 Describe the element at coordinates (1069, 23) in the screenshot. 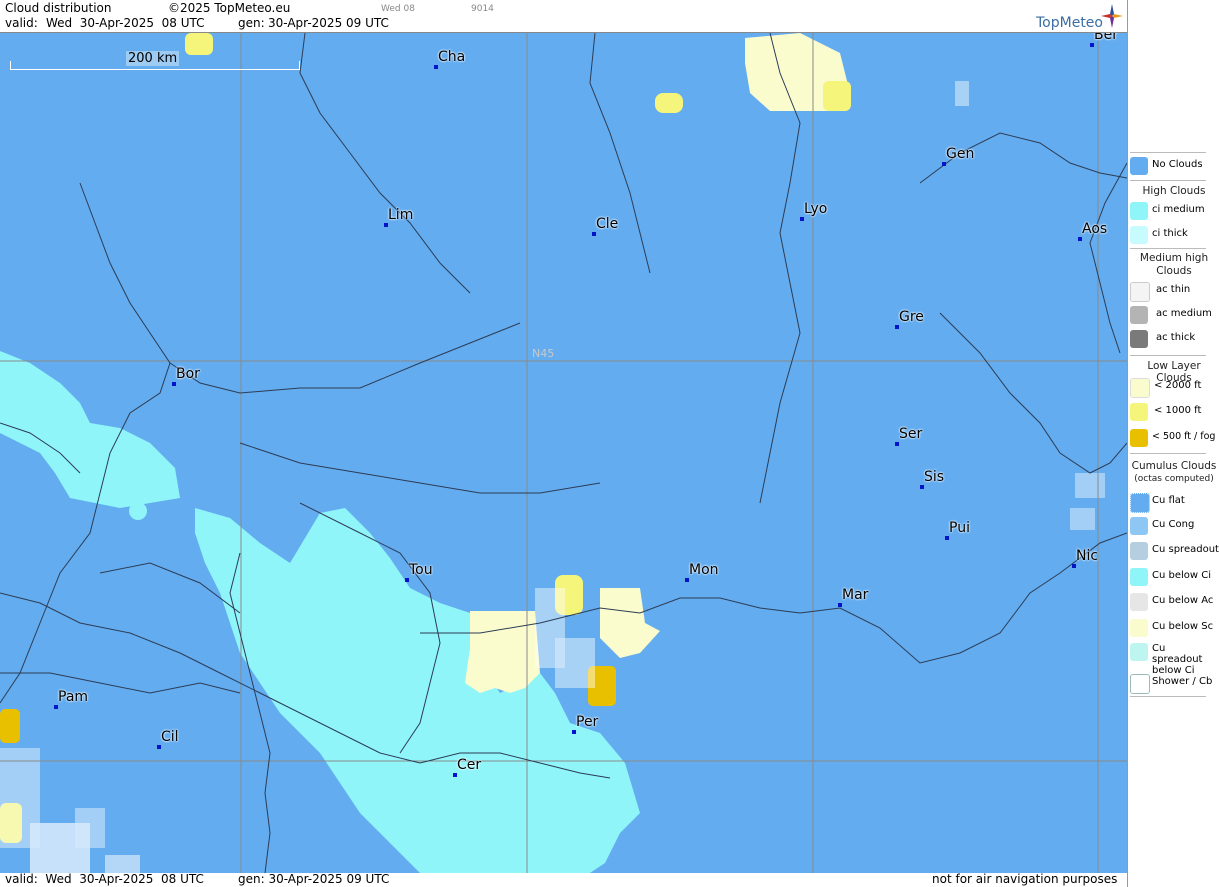

I see `topmeteo-logo-text: TopMeteo` at that location.